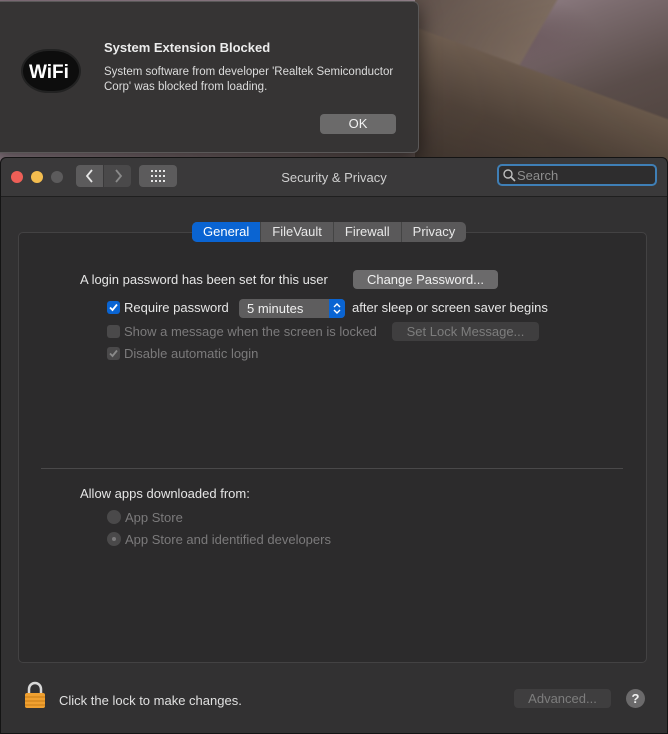 The width and height of the screenshot is (668, 734). Describe the element at coordinates (635, 698) in the screenshot. I see `help-button: ?` at that location.